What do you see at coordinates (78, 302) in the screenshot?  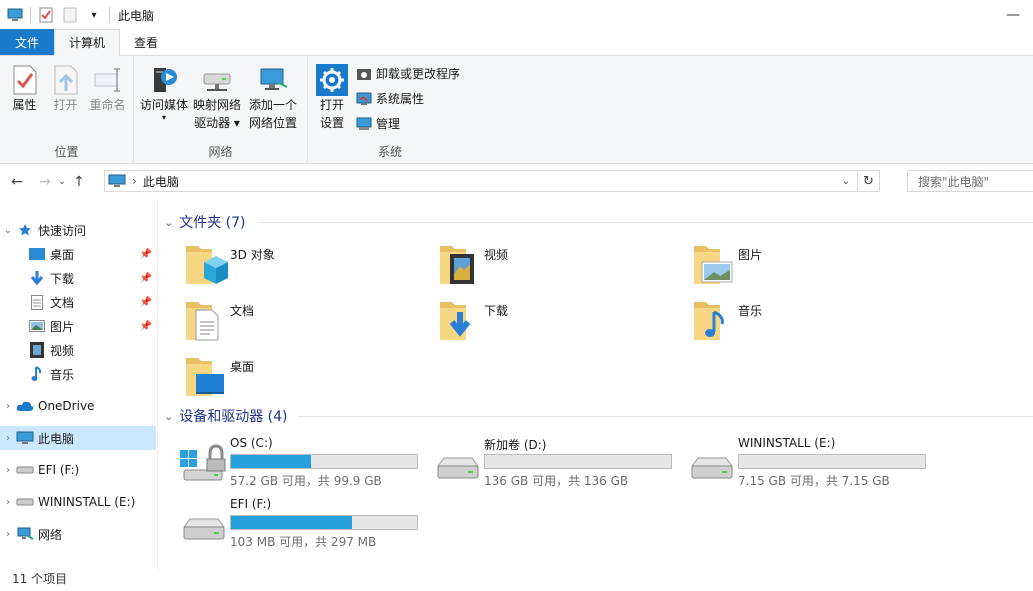 I see `sidebar-item-documents: 文档 📌` at bounding box center [78, 302].